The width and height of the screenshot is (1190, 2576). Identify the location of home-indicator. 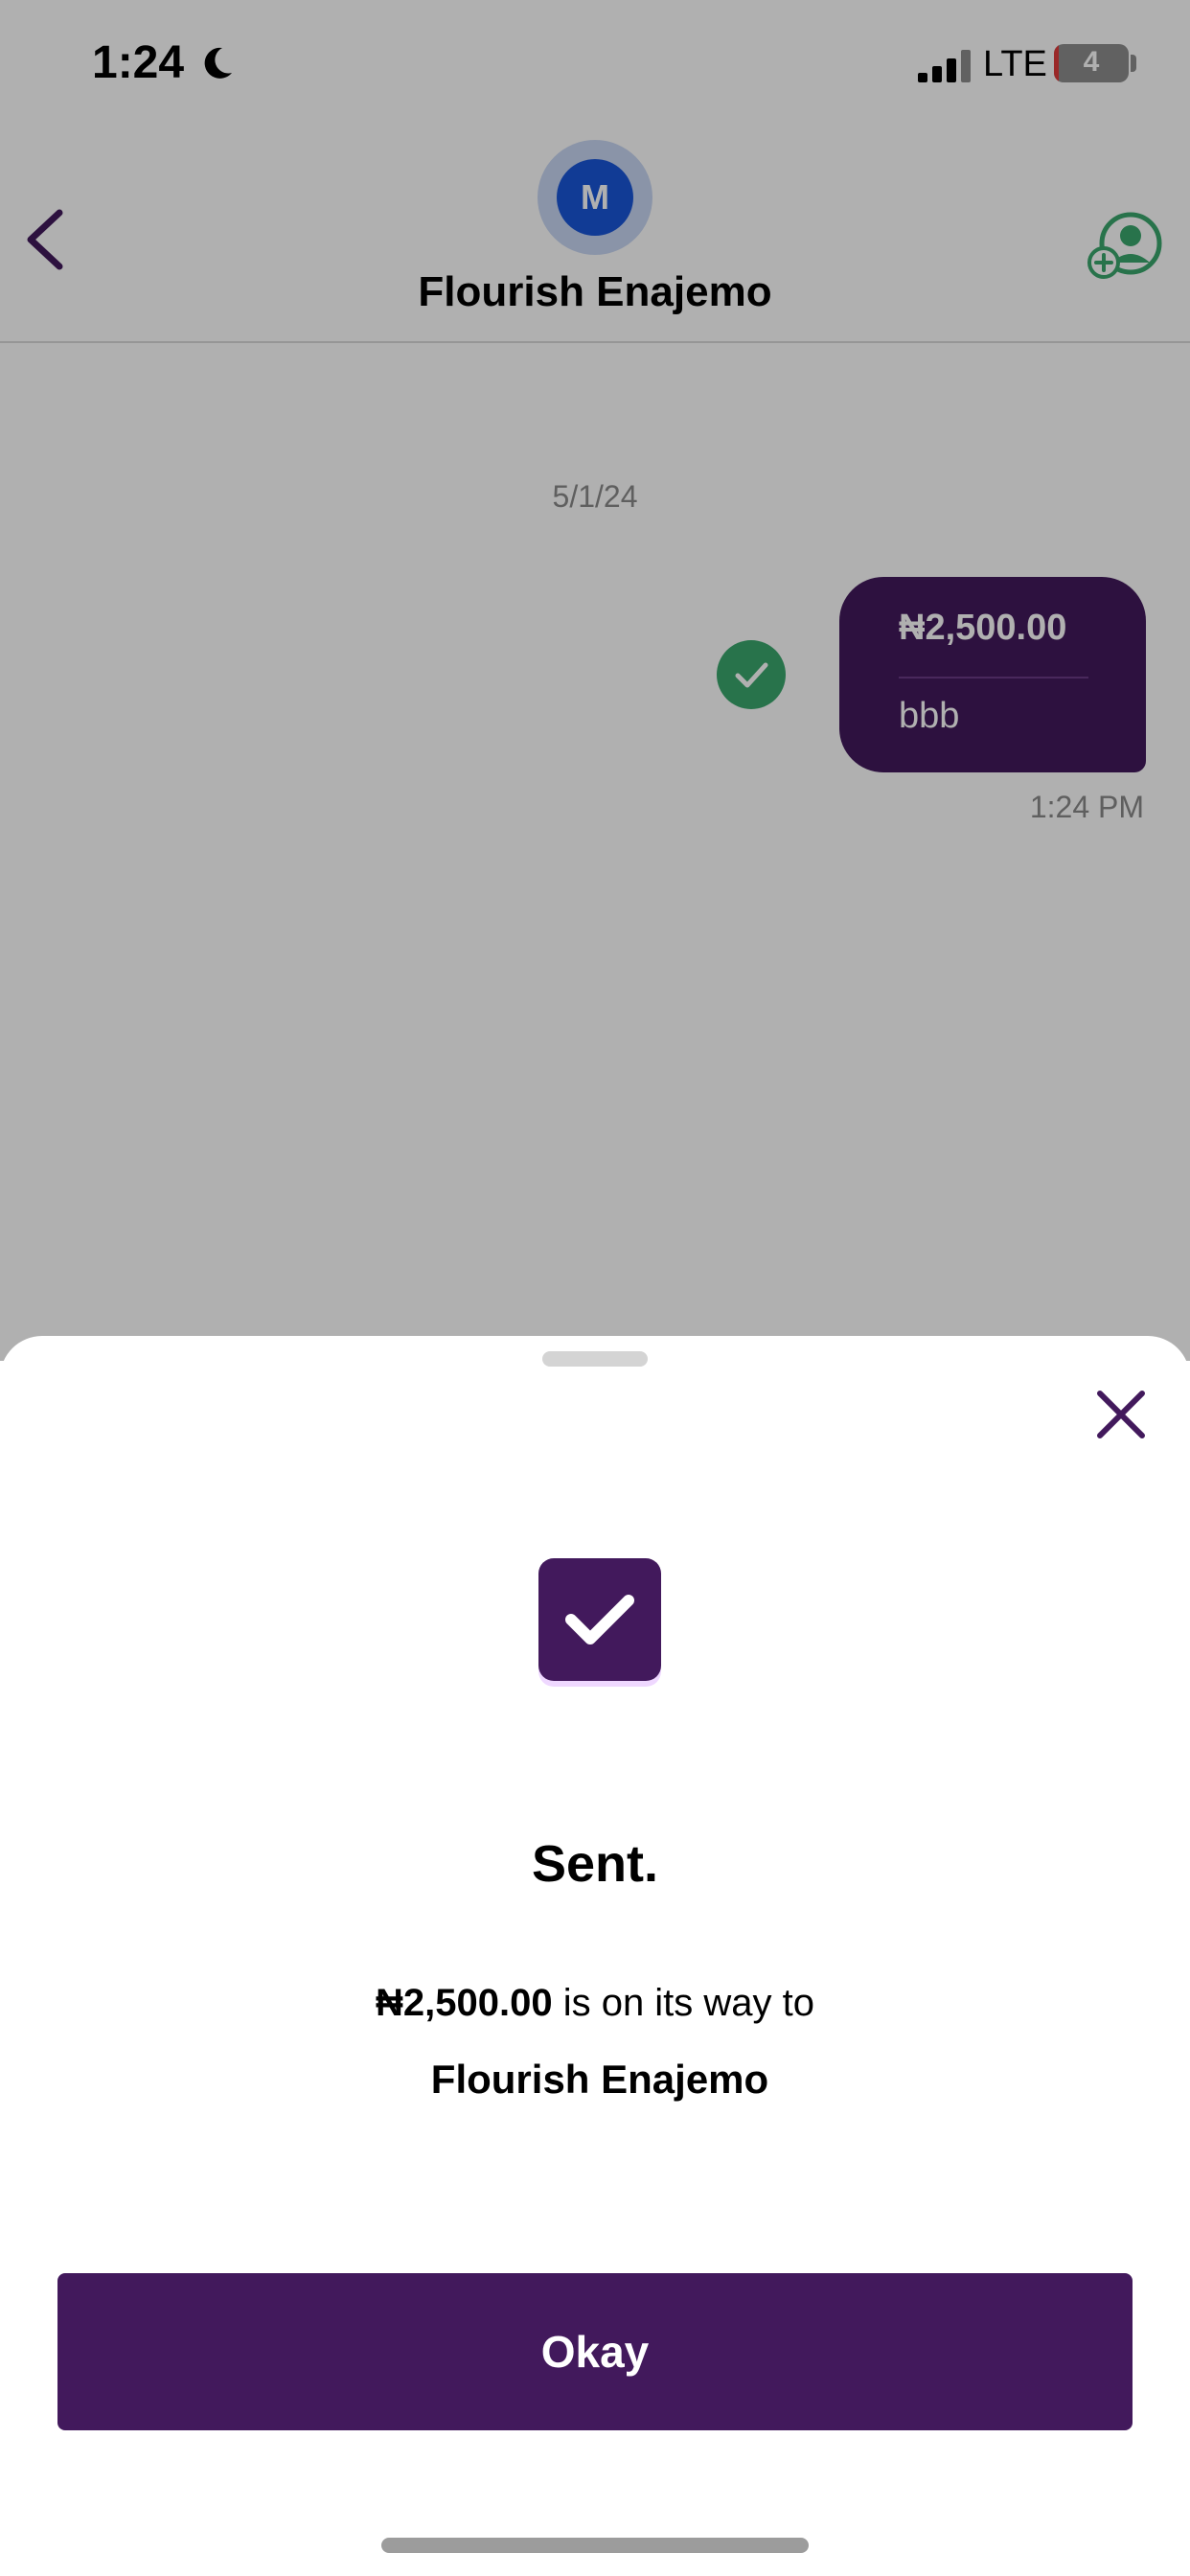
(595, 2545).